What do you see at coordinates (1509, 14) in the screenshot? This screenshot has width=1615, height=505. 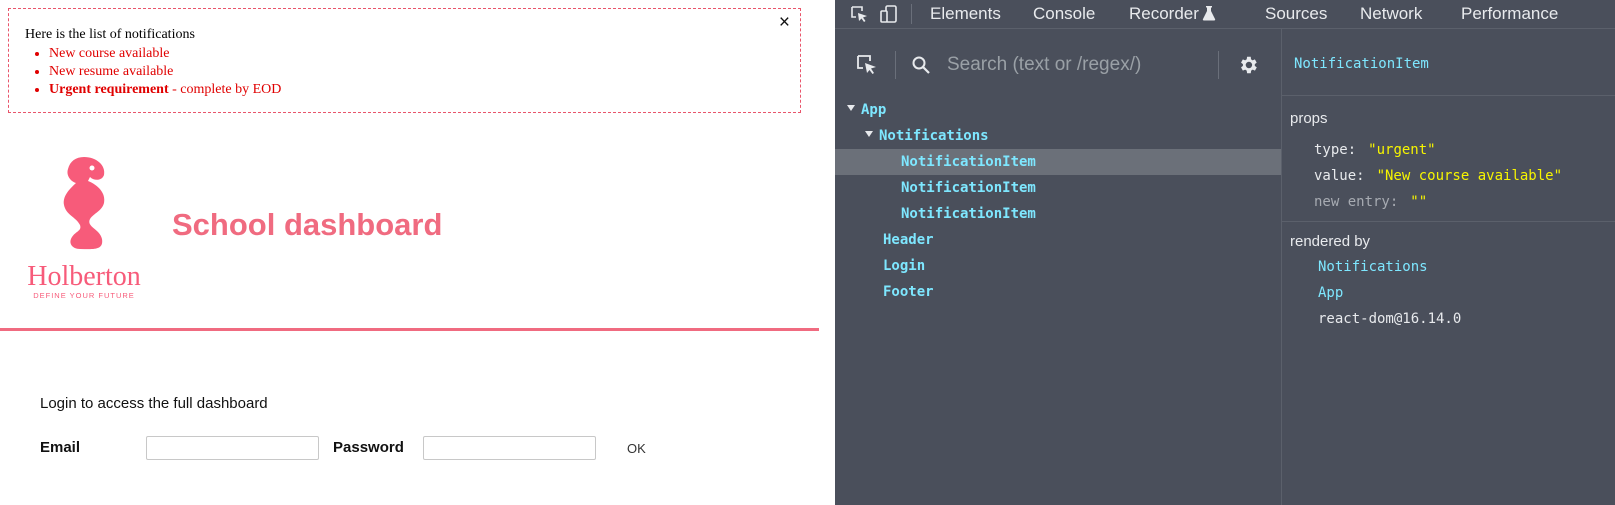 I see `tab-performance: Performance` at bounding box center [1509, 14].